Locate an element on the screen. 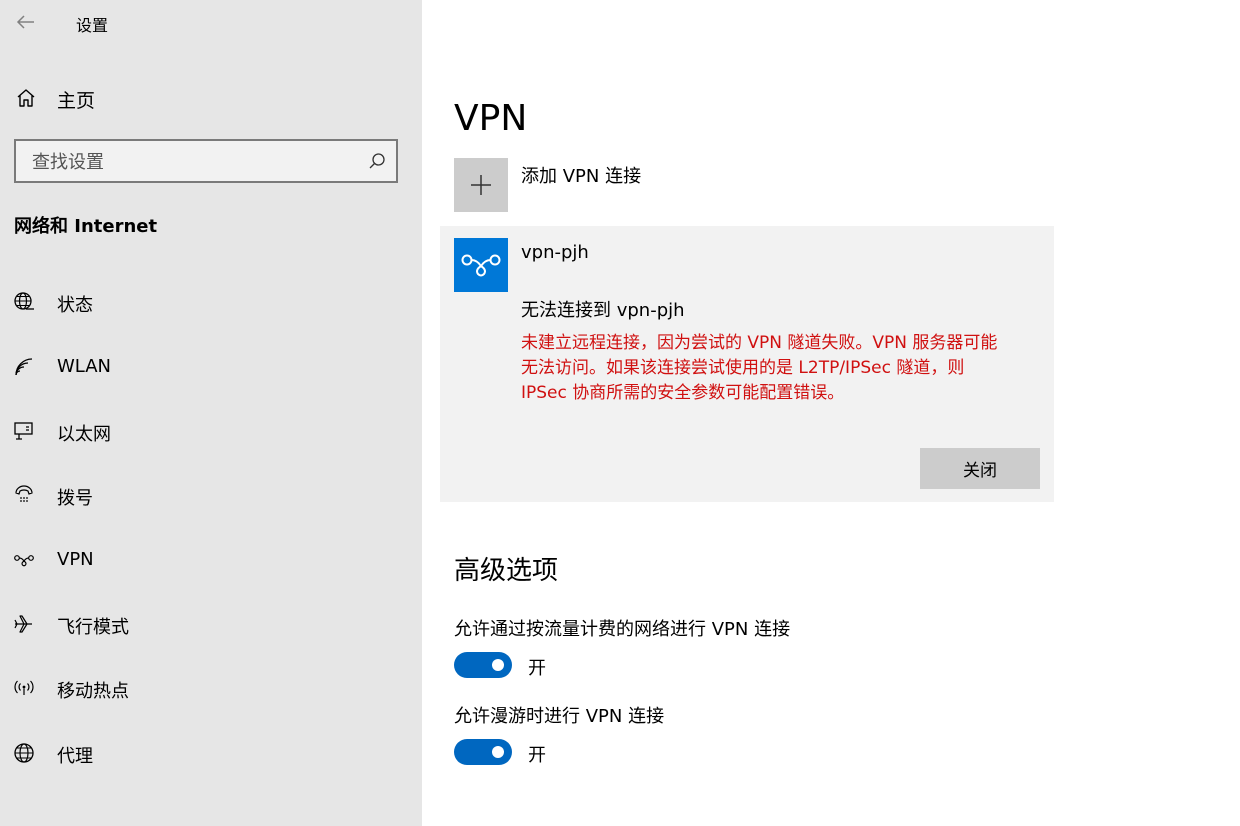  sidebar-item-dialup: 拨号 is located at coordinates (211, 495).